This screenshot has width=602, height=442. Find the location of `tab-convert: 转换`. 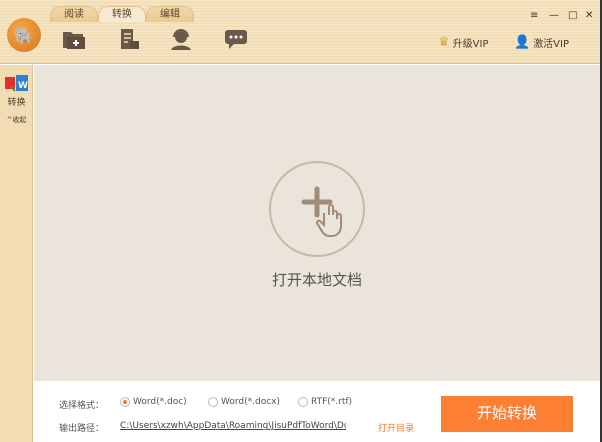

tab-convert: 转换 is located at coordinates (122, 14).